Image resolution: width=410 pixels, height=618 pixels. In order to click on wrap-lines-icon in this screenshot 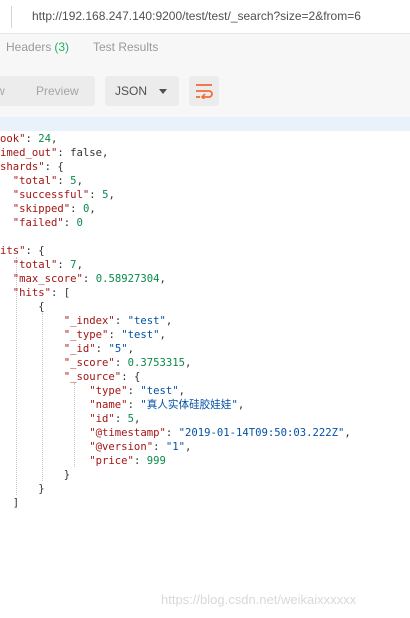, I will do `click(204, 91)`.